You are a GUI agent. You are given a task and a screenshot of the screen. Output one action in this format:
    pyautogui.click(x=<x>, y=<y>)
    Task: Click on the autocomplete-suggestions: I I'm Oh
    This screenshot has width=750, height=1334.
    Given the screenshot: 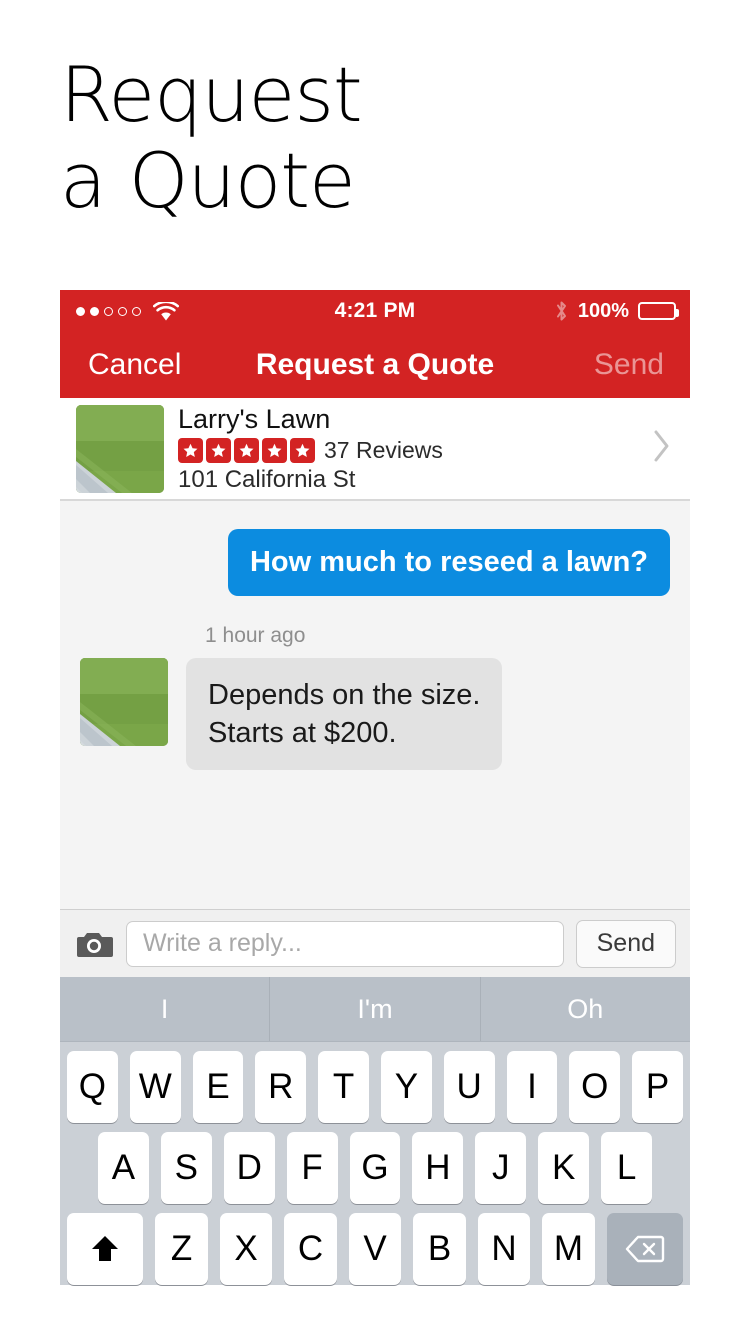 What is the action you would take?
    pyautogui.click(x=375, y=1009)
    